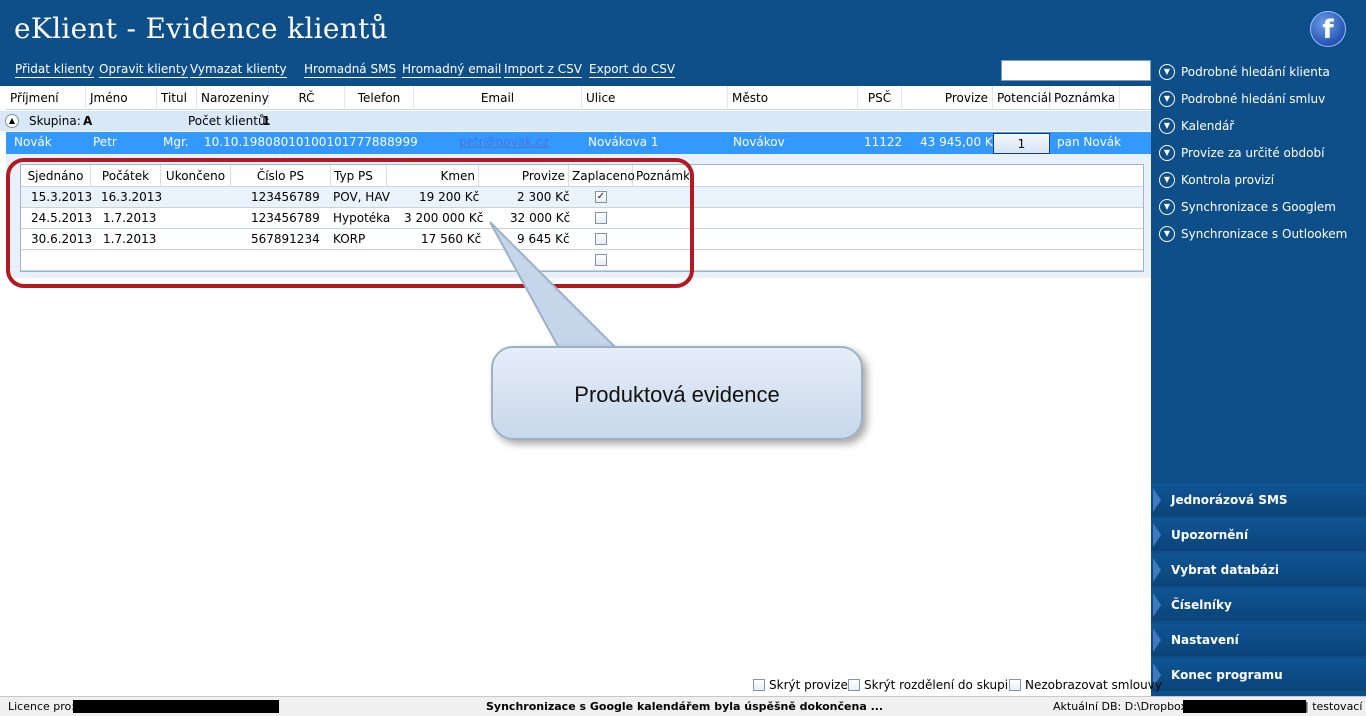 The image size is (1366, 716). Describe the element at coordinates (1255, 72) in the screenshot. I see `sidebar-item-label: Podrobné hledání klienta` at that location.